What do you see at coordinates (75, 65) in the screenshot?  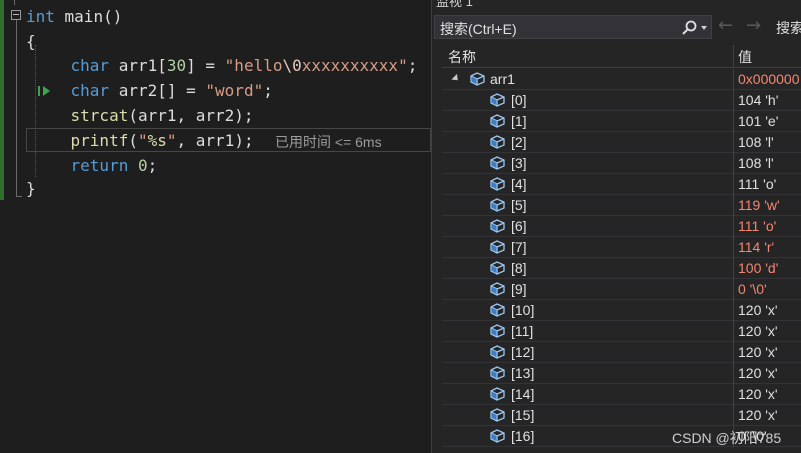 I see `code-token: char` at bounding box center [75, 65].